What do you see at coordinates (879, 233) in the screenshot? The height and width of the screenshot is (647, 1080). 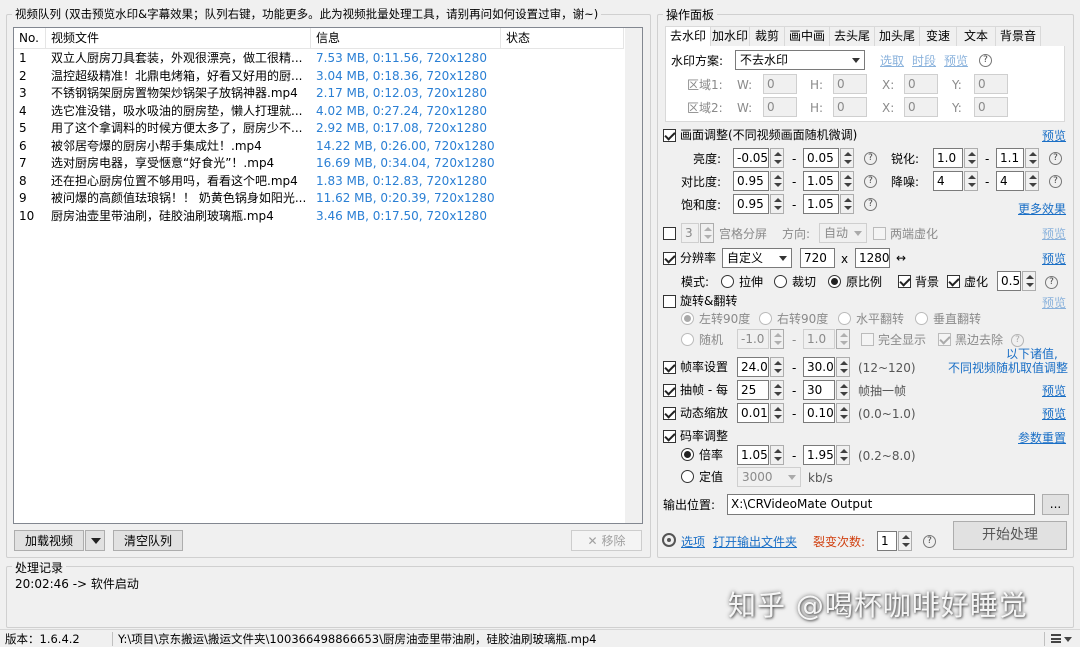 I see `both-ends-blur-checkbox` at bounding box center [879, 233].